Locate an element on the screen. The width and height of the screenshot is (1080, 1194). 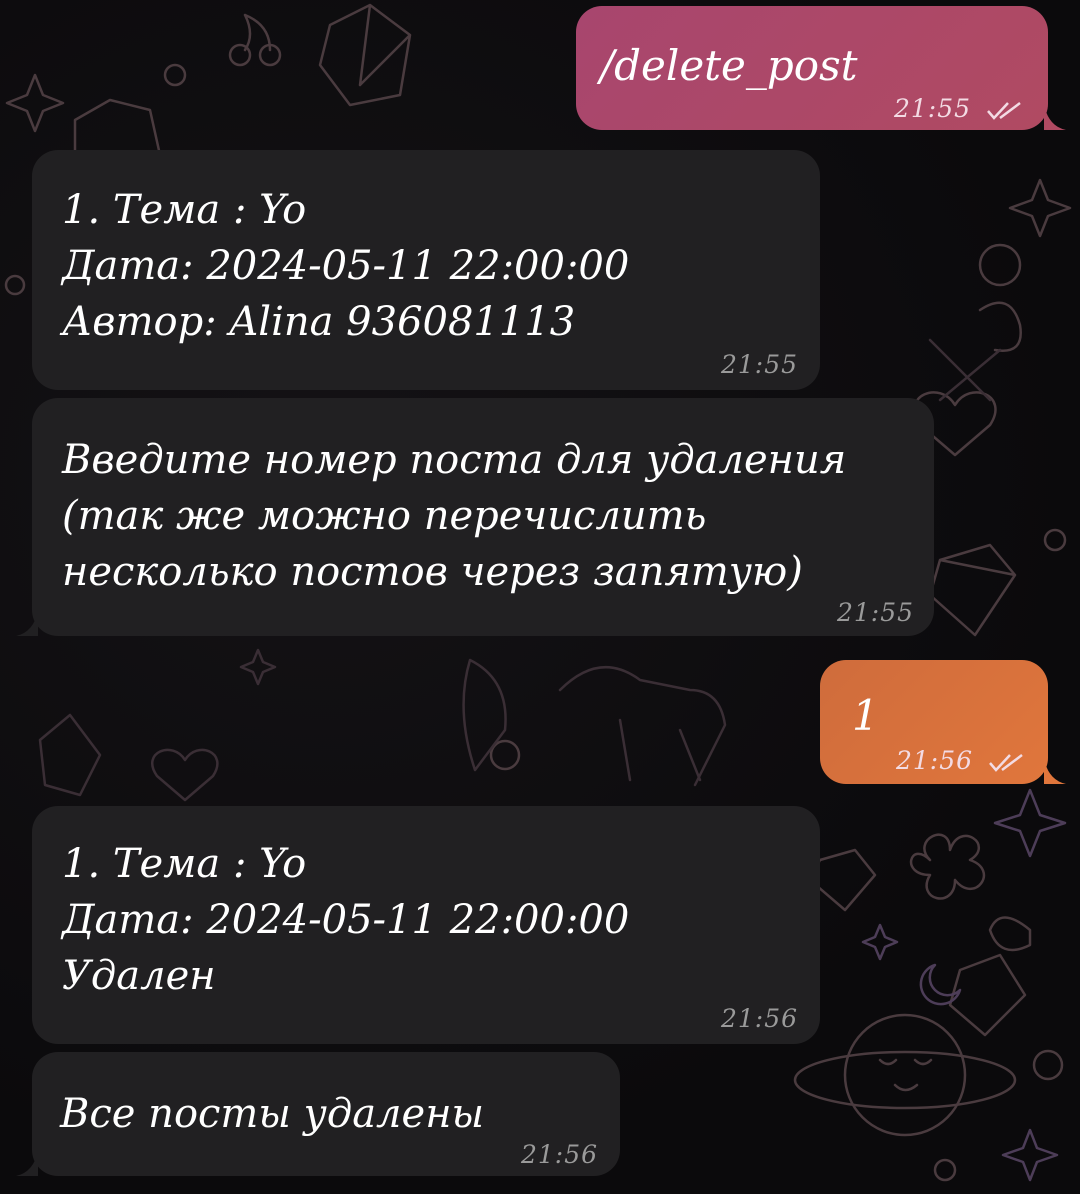
message-meta: 21:55 is located at coordinates (958, 108).